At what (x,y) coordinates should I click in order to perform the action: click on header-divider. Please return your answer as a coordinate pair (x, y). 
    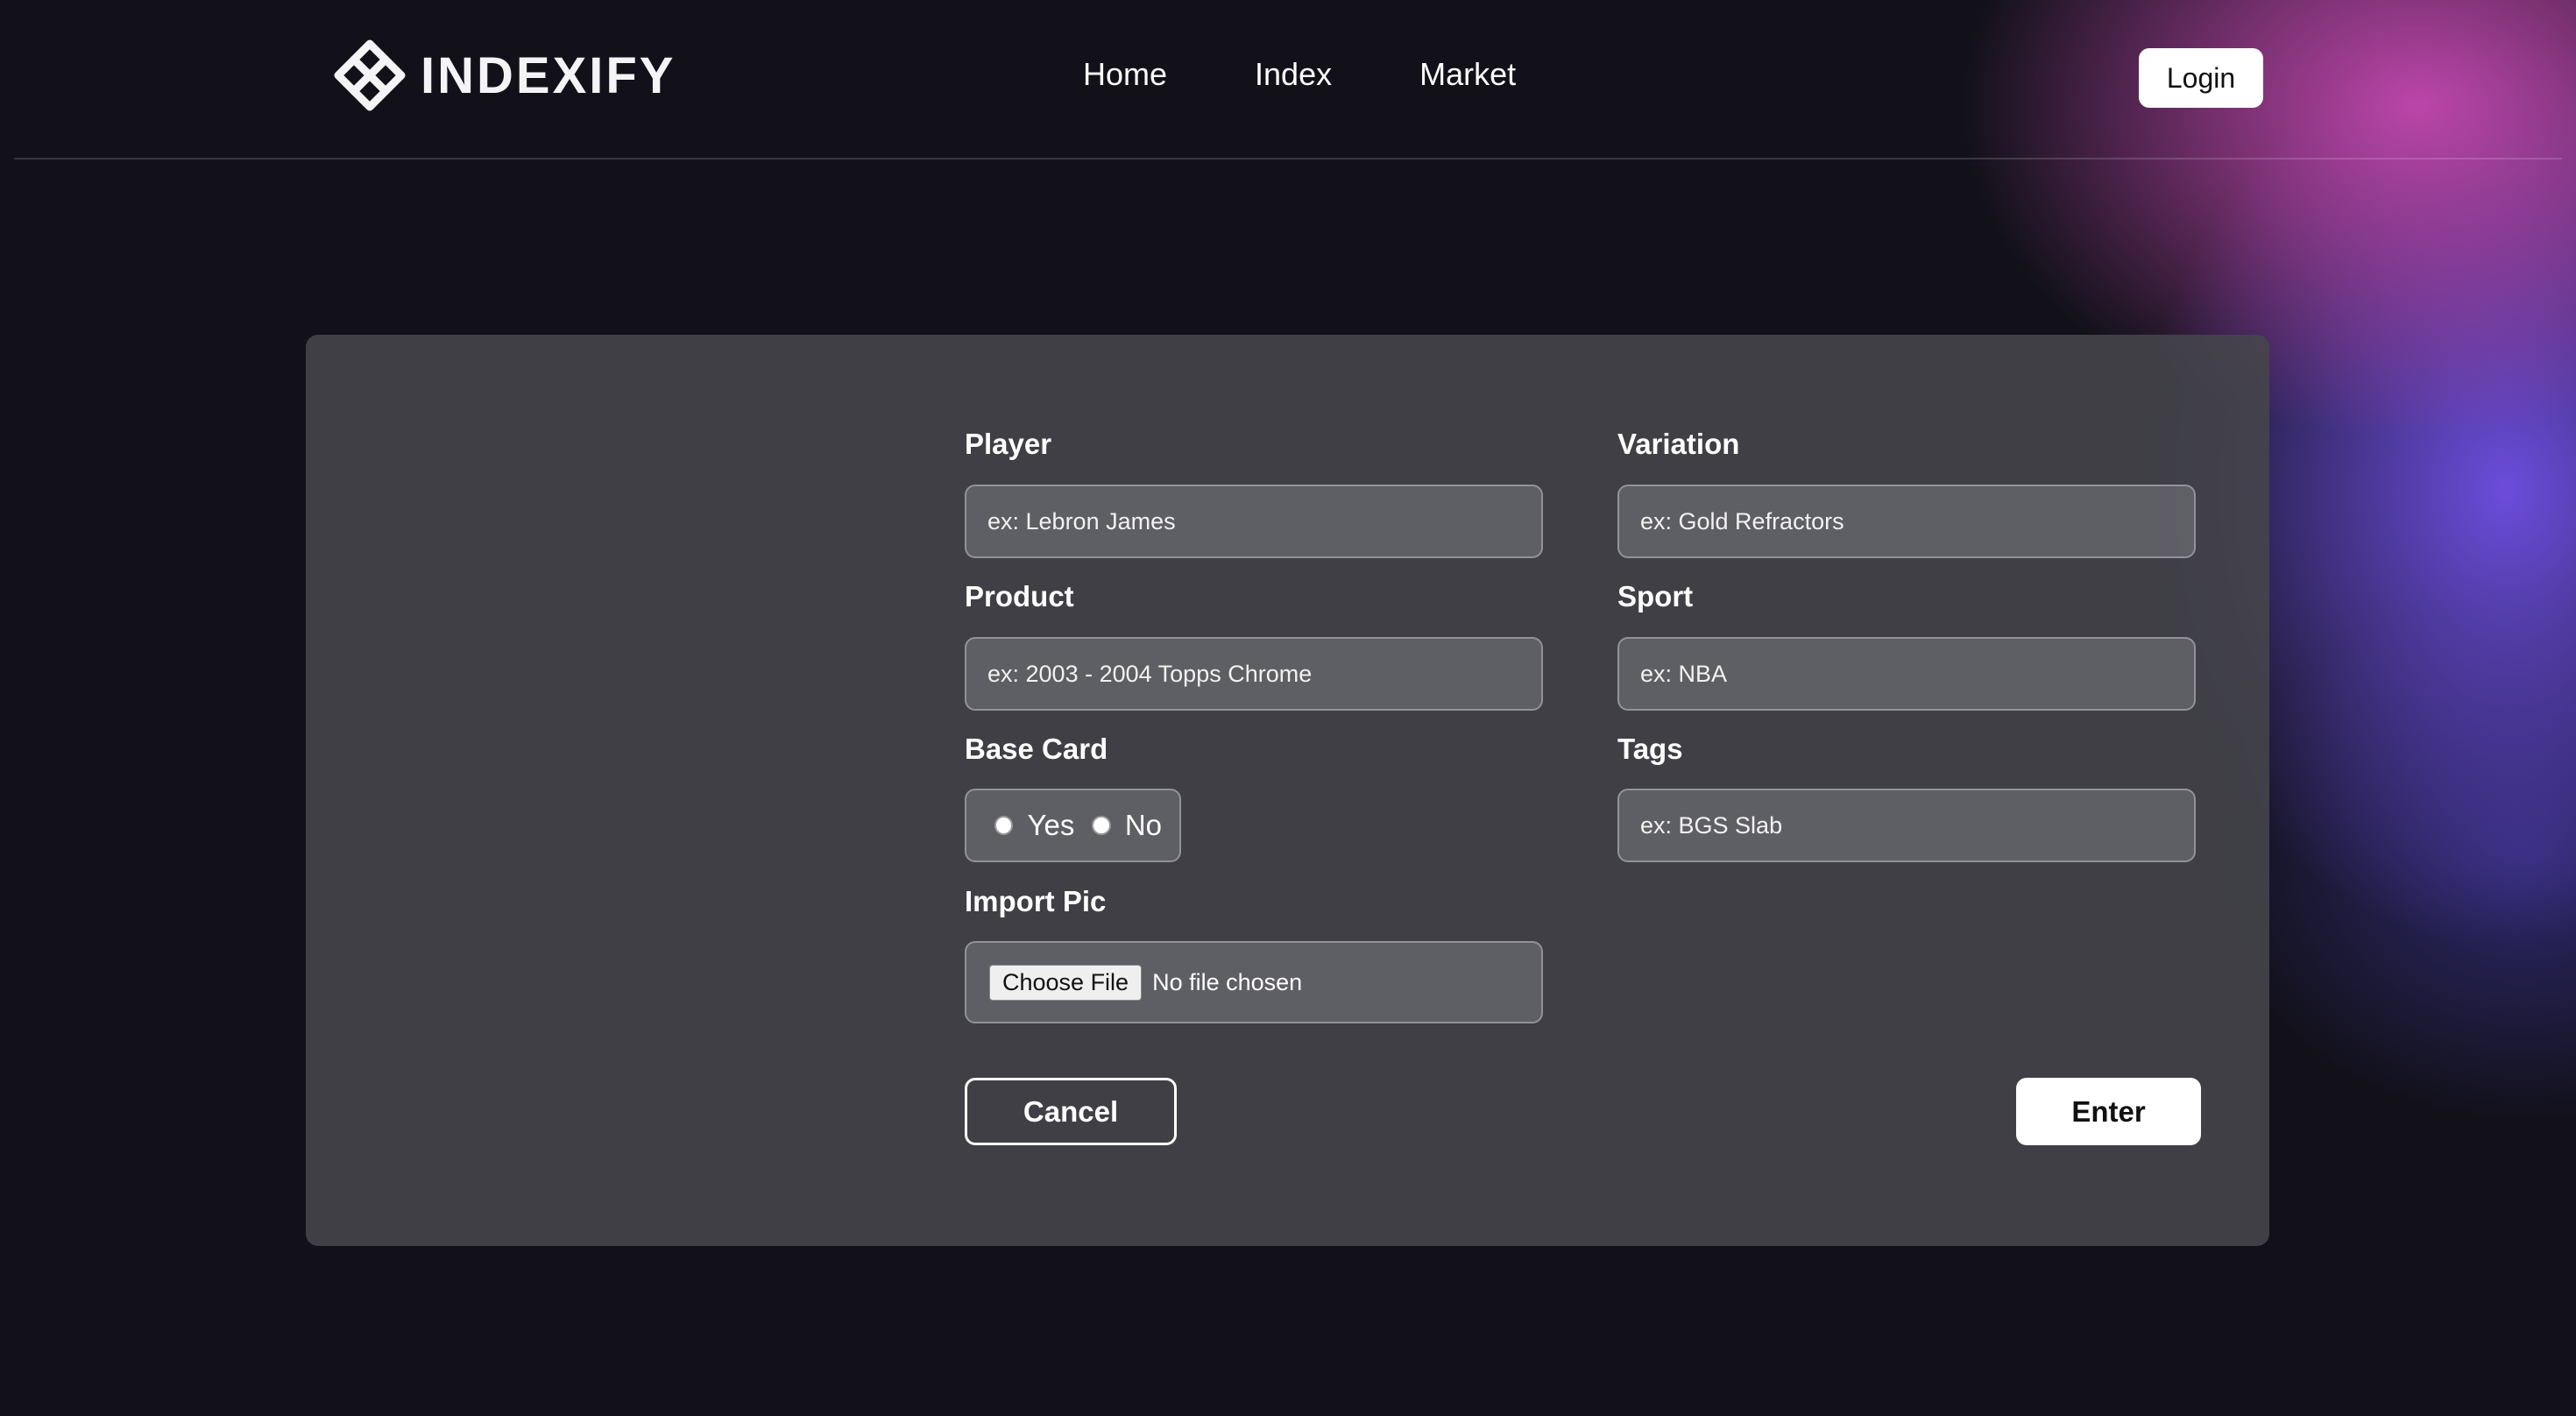
    Looking at the image, I should click on (1288, 158).